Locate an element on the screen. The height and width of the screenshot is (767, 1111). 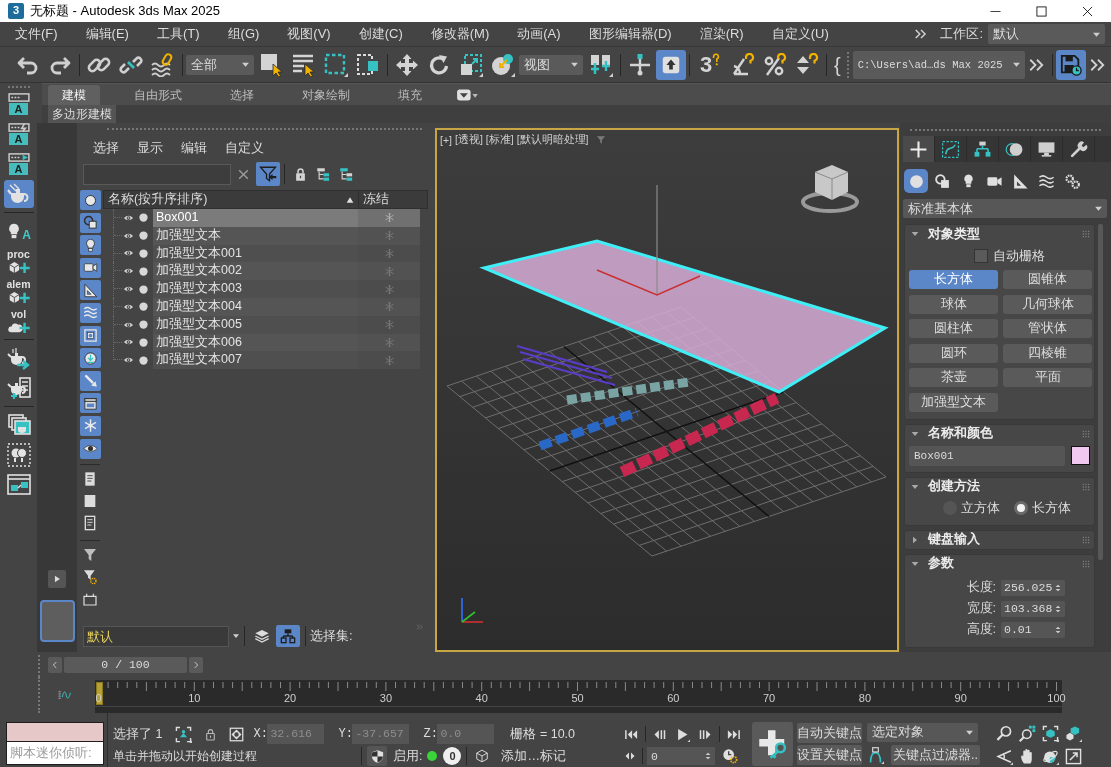
wave-curve-icon is located at coordinates (64, 695).